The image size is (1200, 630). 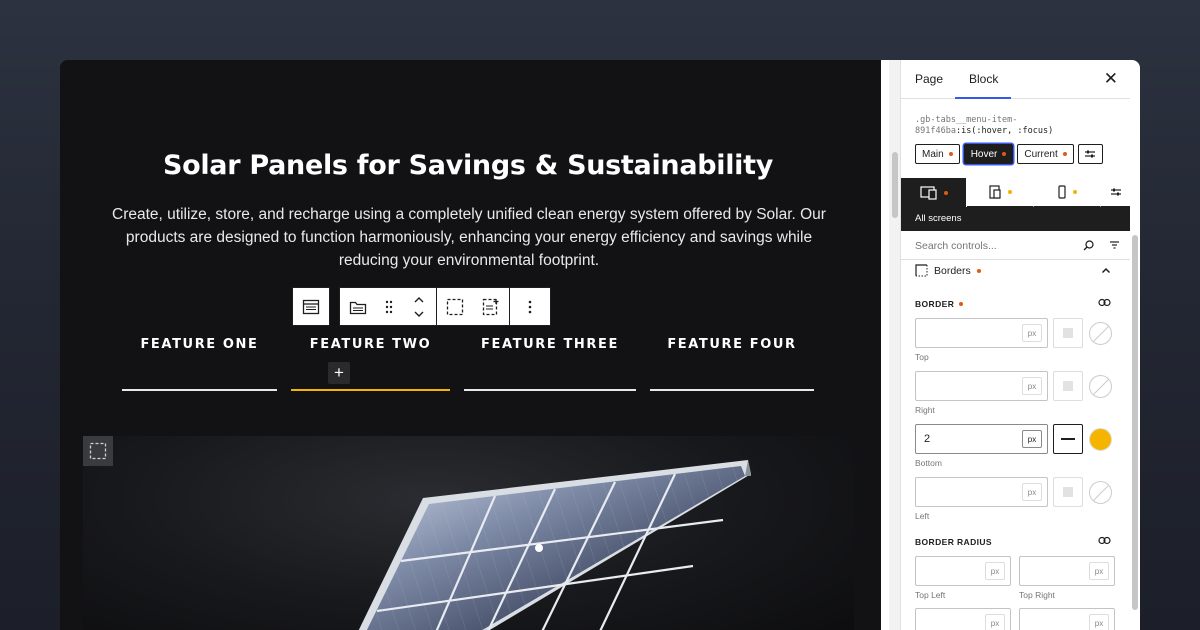 What do you see at coordinates (948, 270) in the screenshot?
I see `borders-panel-toggle: Borders` at bounding box center [948, 270].